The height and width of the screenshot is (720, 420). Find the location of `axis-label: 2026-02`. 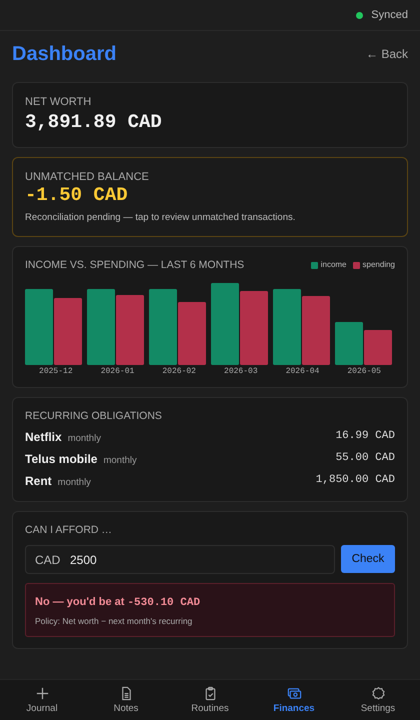

axis-label: 2026-02 is located at coordinates (179, 372).